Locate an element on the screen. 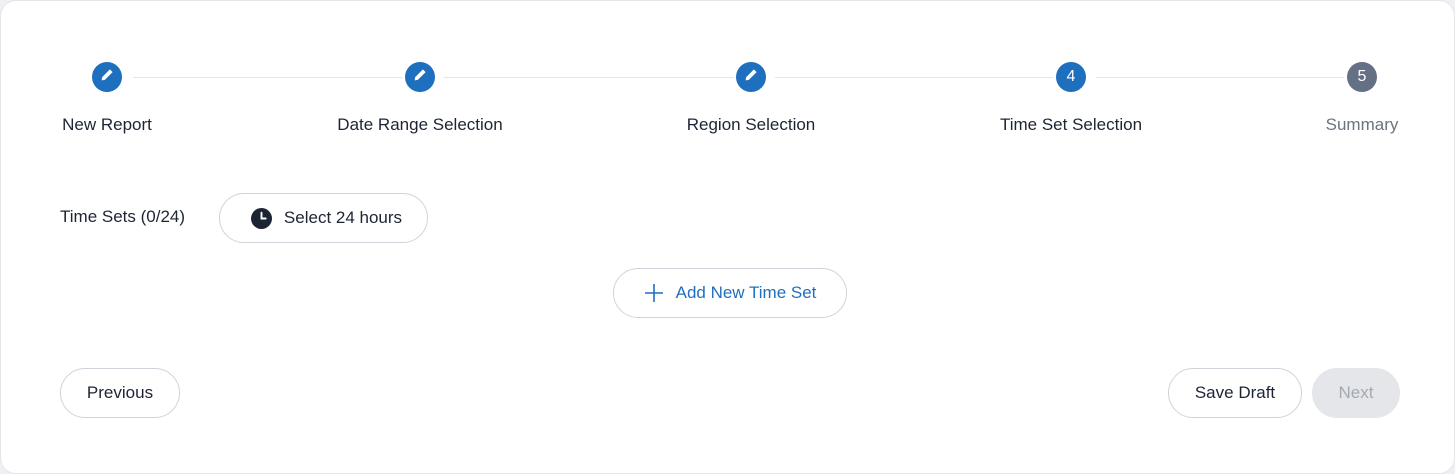 This screenshot has width=1455, height=474. clock-icon is located at coordinates (261, 218).